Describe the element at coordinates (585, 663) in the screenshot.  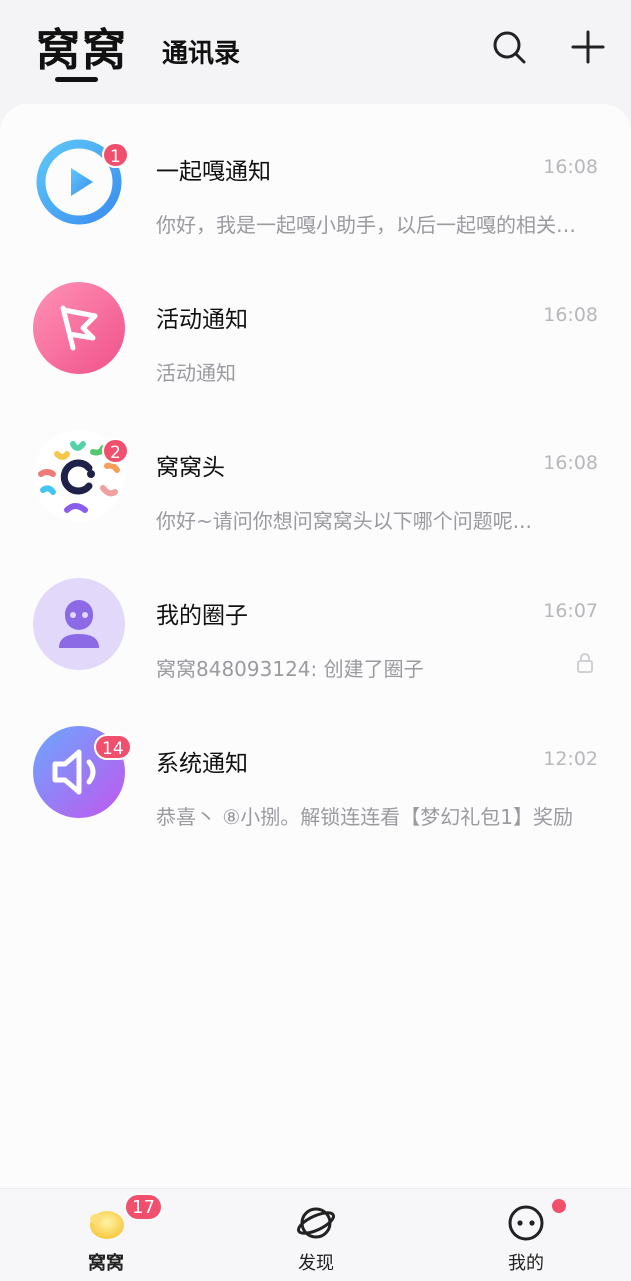
I see `lock-icon` at that location.